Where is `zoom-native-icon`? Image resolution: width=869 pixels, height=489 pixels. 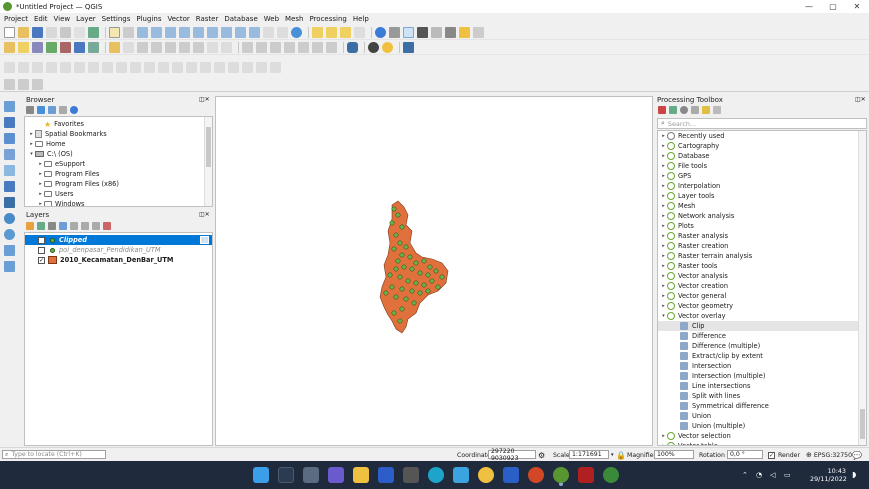
zoom-native-icon is located at coordinates (226, 32).